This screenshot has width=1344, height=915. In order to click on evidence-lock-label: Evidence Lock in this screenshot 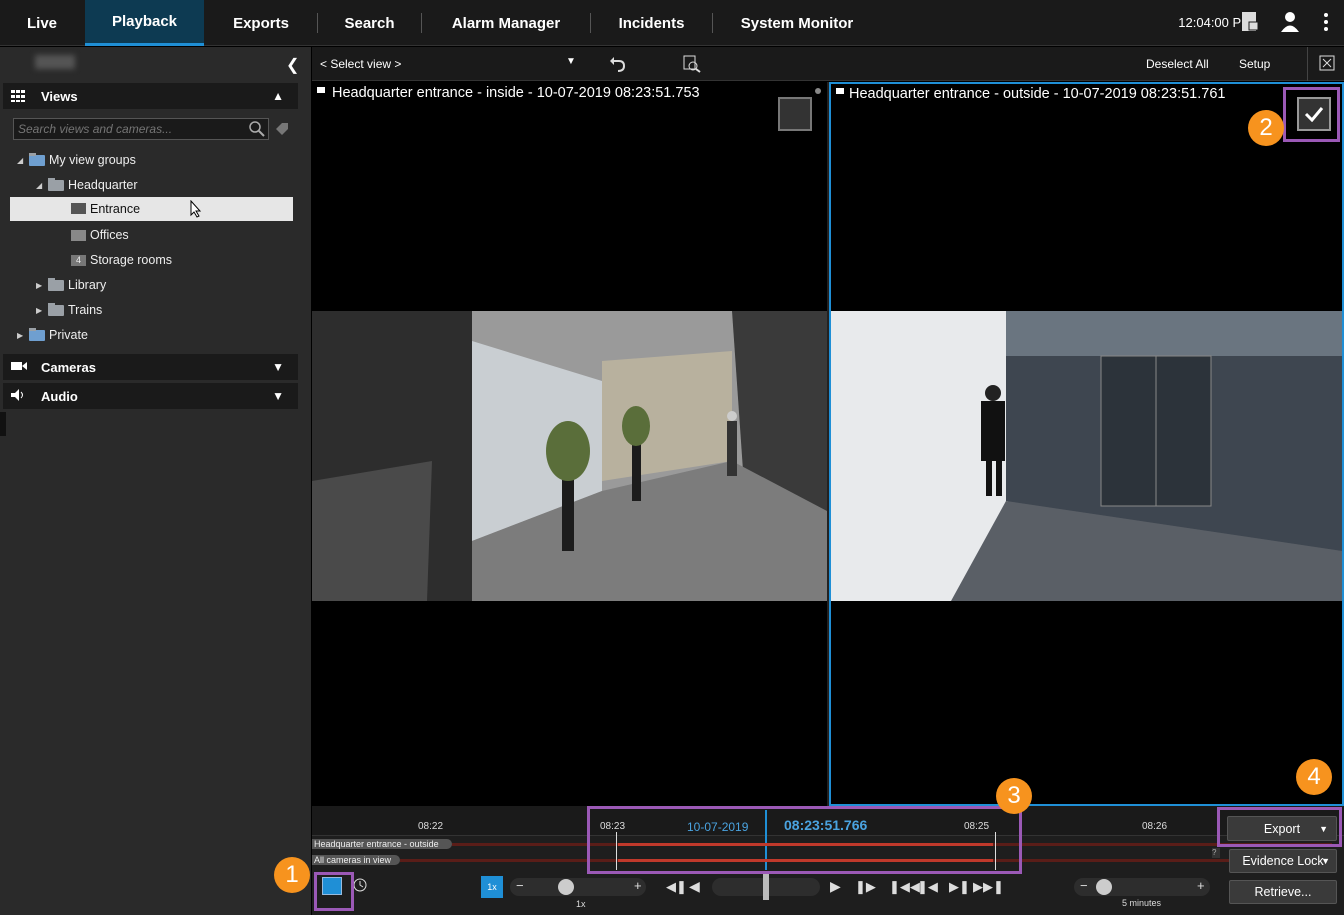, I will do `click(1283, 861)`.